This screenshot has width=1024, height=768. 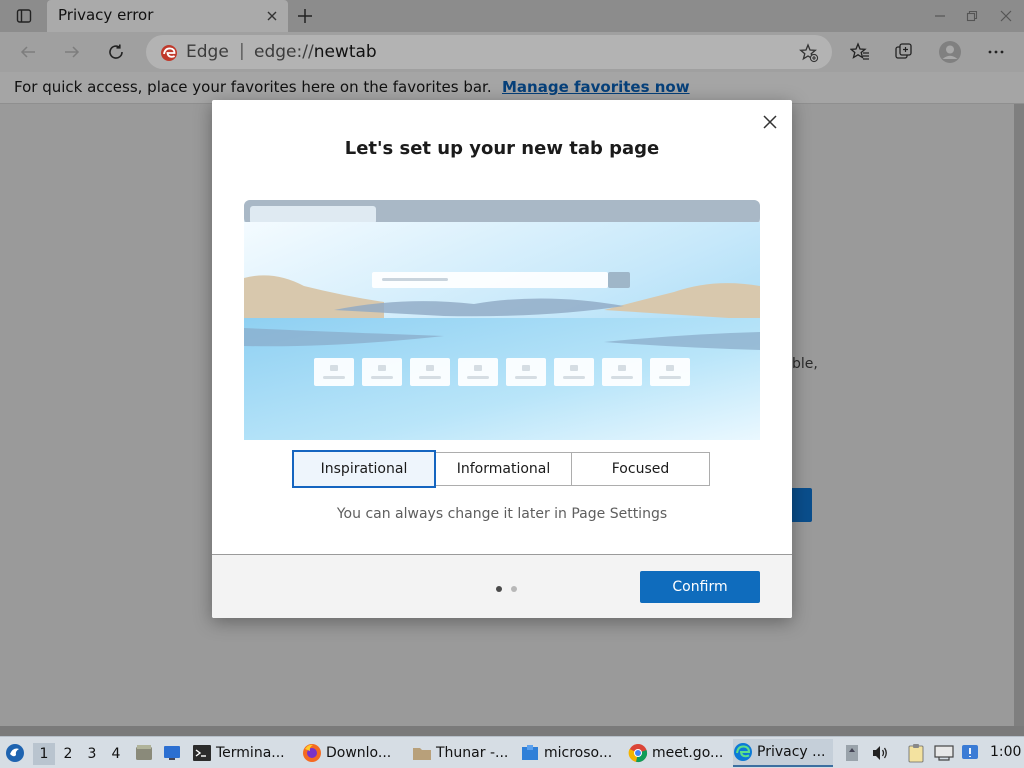 I want to click on arrow-right-icon, so click(x=72, y=52).